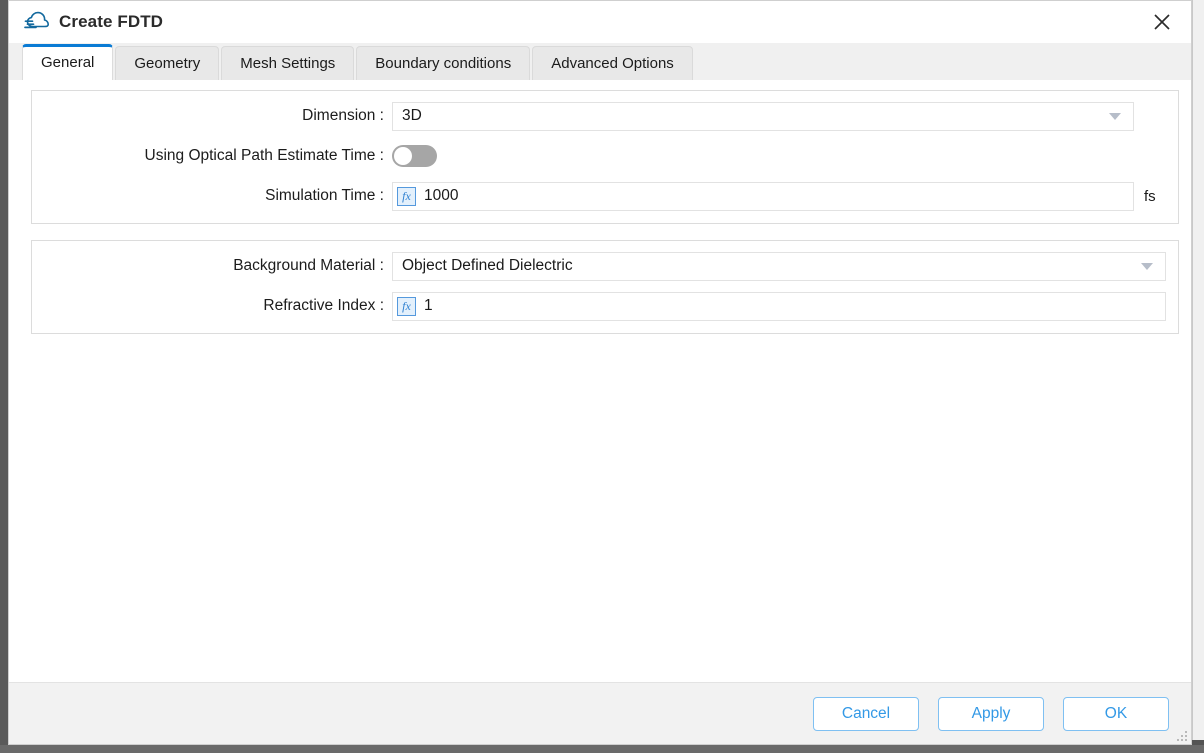  Describe the element at coordinates (1150, 196) in the screenshot. I see `simulation-time-unit: fs` at that location.